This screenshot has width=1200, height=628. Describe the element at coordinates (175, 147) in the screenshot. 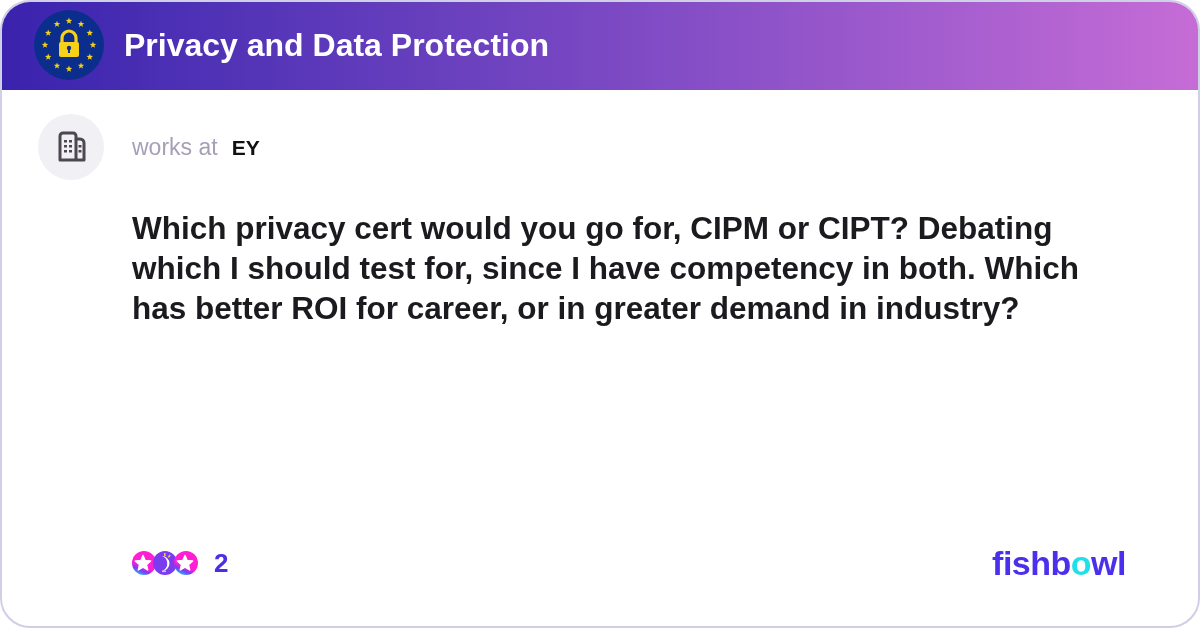

I see `works-at-label: works at` at that location.